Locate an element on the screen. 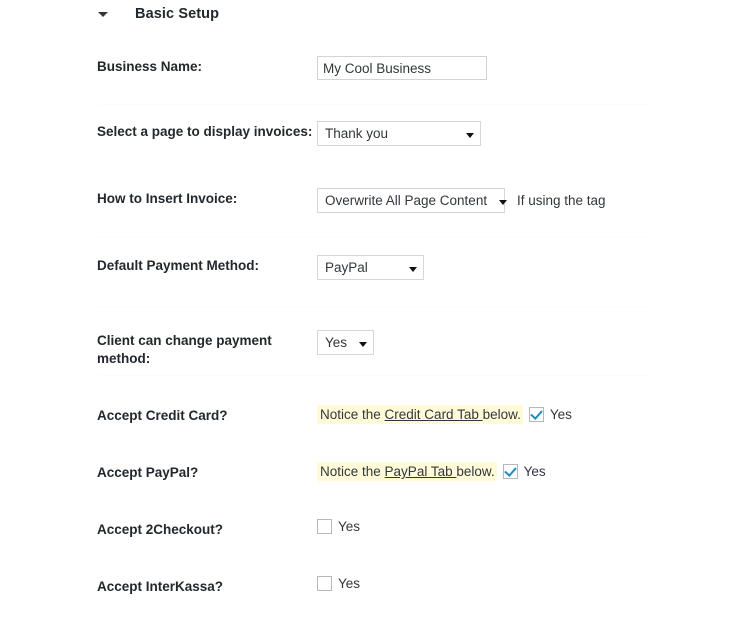 The image size is (743, 624). field-default-payment-method: PayPal is located at coordinates (482, 267).